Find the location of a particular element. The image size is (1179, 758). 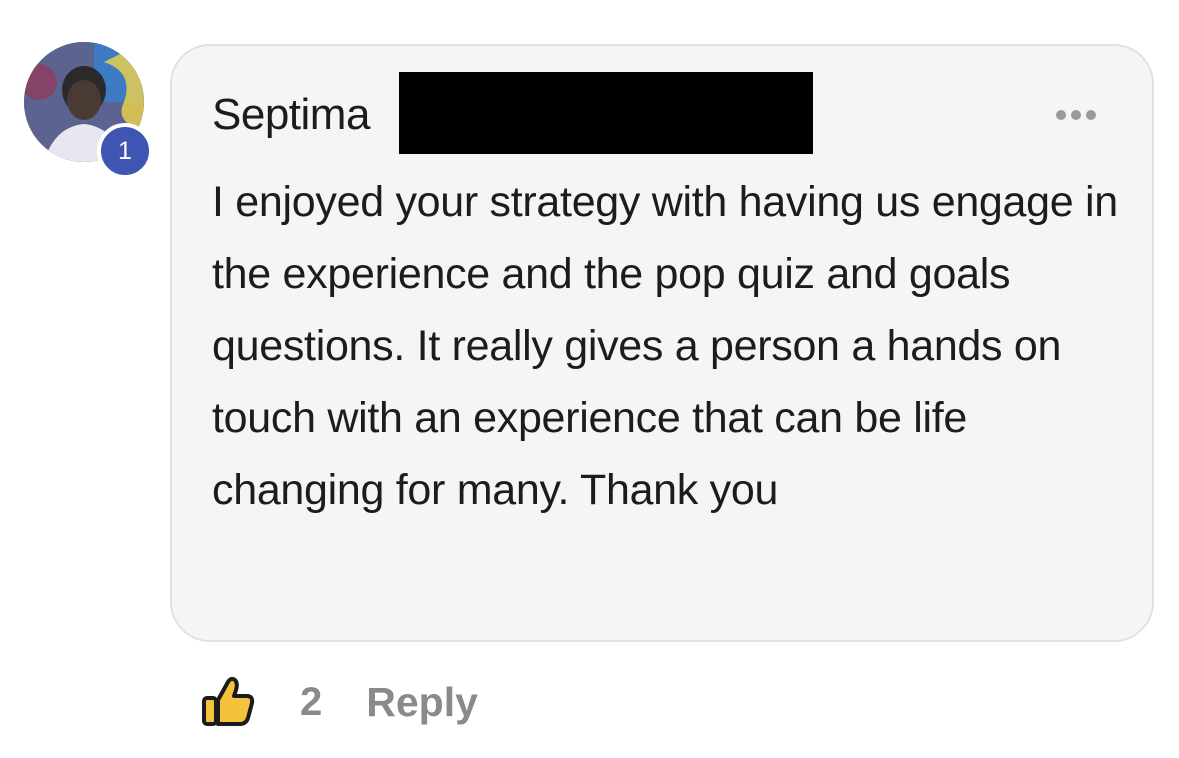

reply-button: Reply is located at coordinates (422, 702).